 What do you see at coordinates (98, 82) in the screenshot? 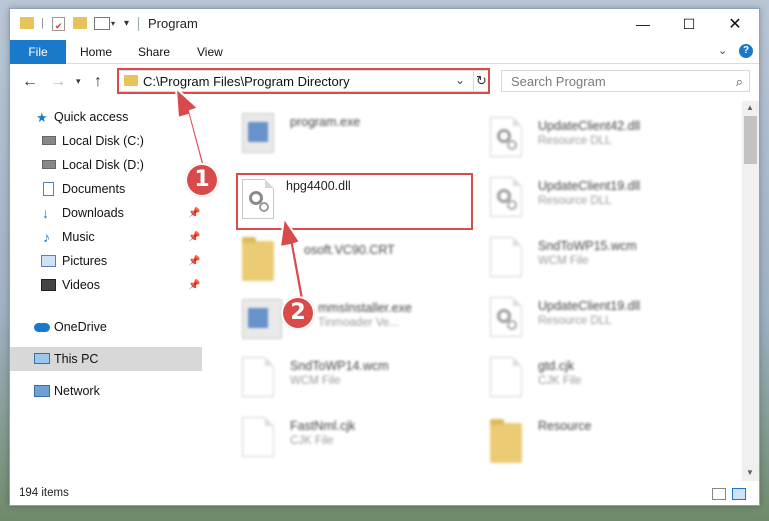
I see `up-arrow-icon: ↑` at bounding box center [98, 82].